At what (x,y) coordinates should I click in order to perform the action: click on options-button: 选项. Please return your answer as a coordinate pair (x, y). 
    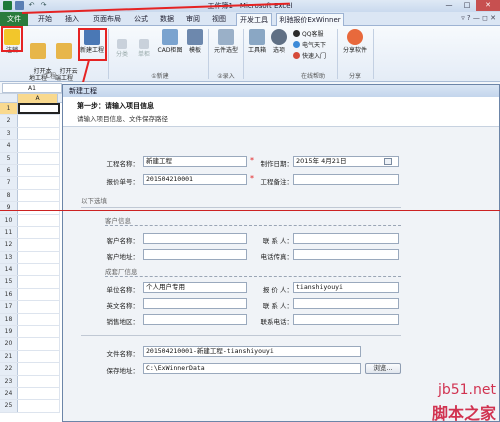
    Looking at the image, I should click on (279, 41).